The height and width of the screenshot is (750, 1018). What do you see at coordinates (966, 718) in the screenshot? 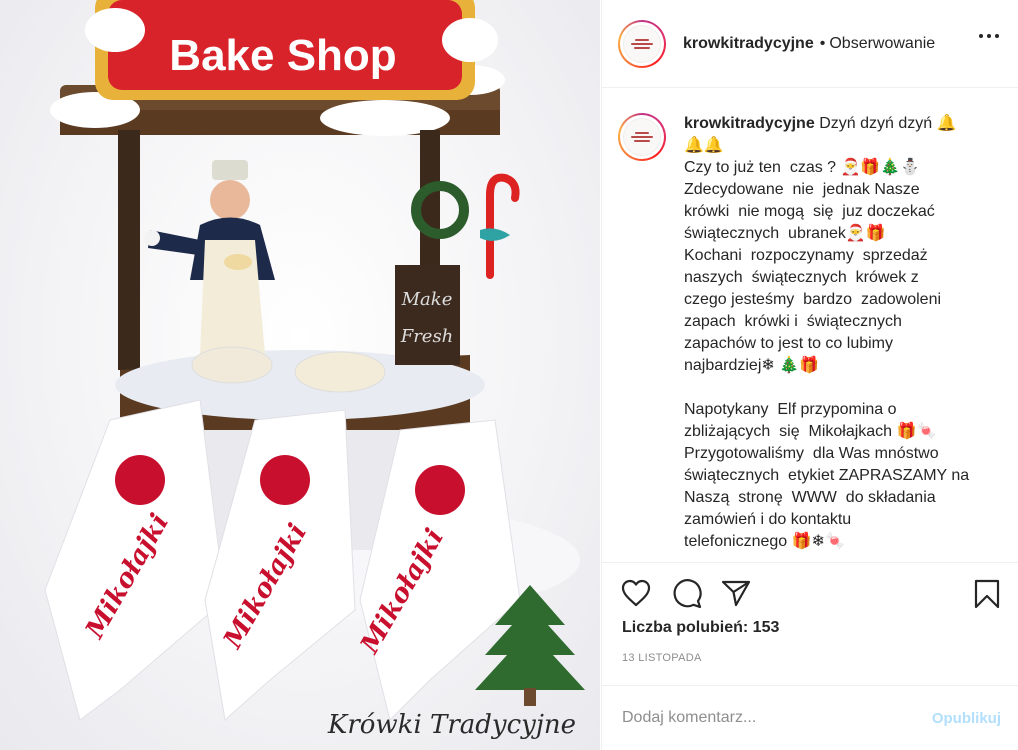
I see `publish-button: Opublikuj` at bounding box center [966, 718].